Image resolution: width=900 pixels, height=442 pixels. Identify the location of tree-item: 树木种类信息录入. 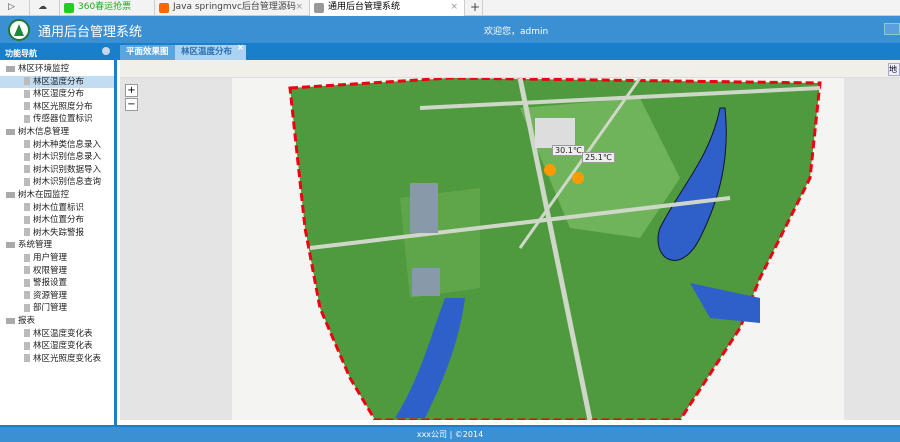
(57, 145).